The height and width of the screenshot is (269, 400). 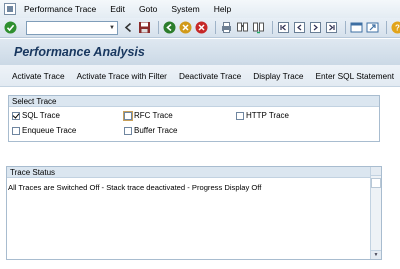 I want to click on menu-goto: Goto, so click(x=148, y=9).